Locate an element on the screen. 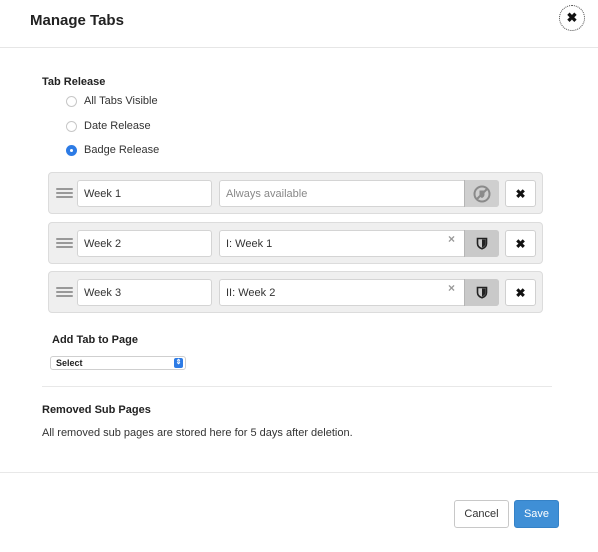 This screenshot has width=598, height=552. dialog-title: Manage Tabs is located at coordinates (77, 20).